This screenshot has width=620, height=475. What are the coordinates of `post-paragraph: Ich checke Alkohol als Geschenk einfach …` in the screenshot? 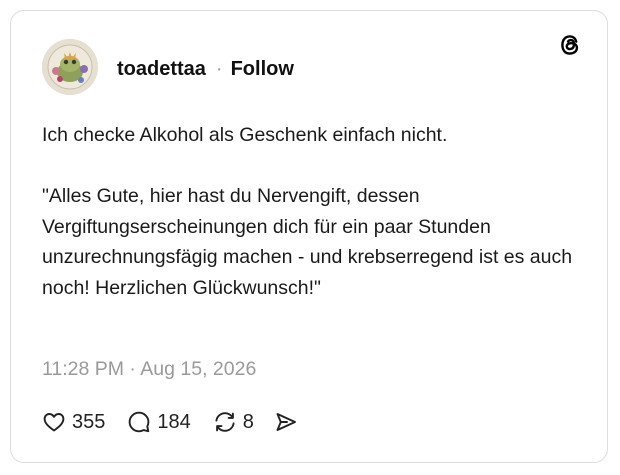 It's located at (245, 135).